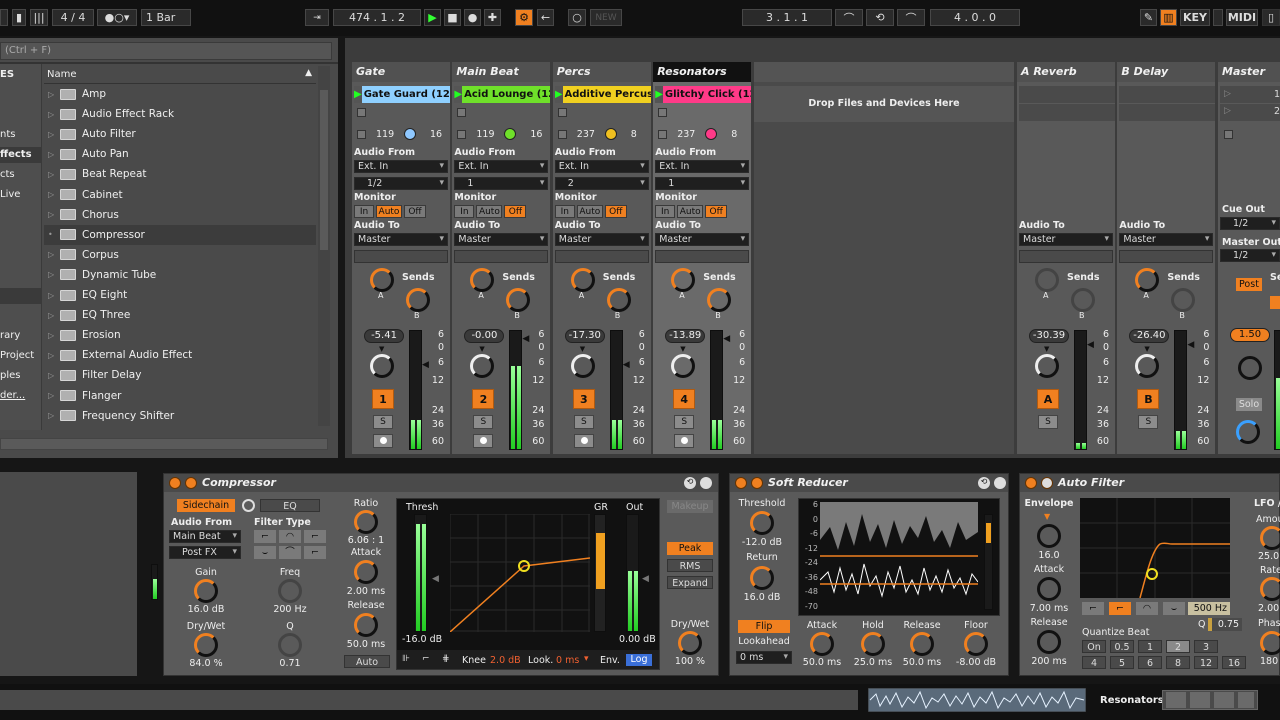 Image resolution: width=1280 pixels, height=720 pixels. What do you see at coordinates (317, 17) in the screenshot?
I see `follow-icon: ⇥` at bounding box center [317, 17].